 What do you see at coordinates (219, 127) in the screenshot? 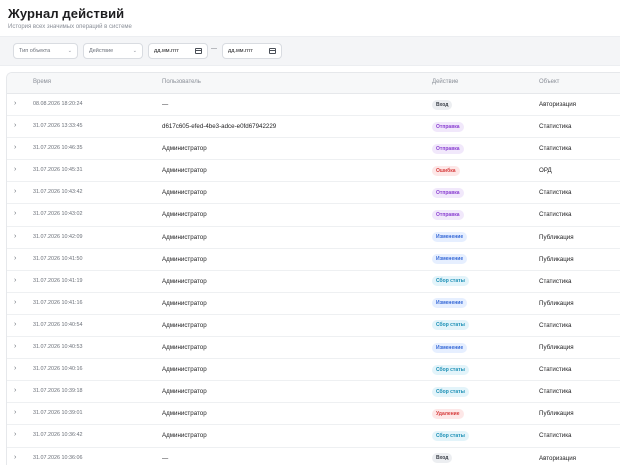
I see `row-user: d617c605-efed-4be3-adce-e0fd67942229` at bounding box center [219, 127].